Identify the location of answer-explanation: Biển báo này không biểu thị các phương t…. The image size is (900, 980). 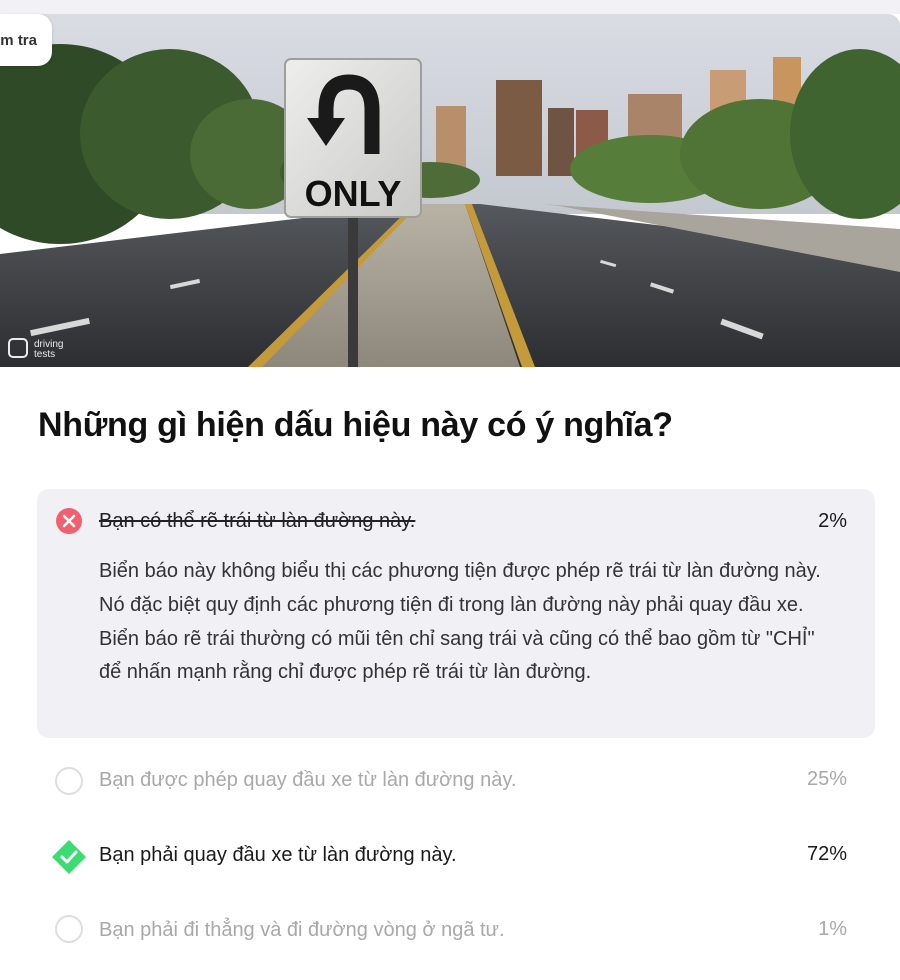
(460, 622).